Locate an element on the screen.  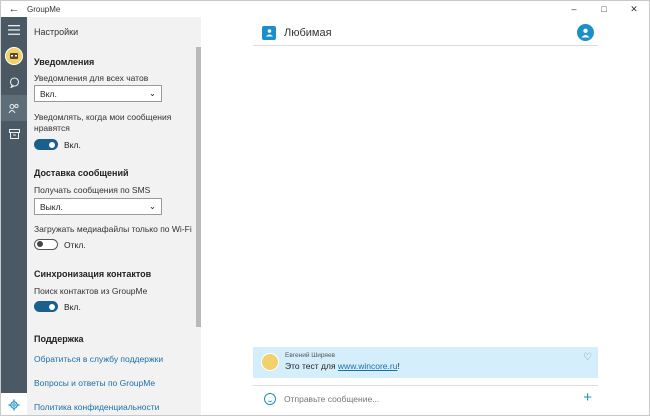
likes-label: Уведомлять, когда мои сообщения нравятся is located at coordinates (103, 122).